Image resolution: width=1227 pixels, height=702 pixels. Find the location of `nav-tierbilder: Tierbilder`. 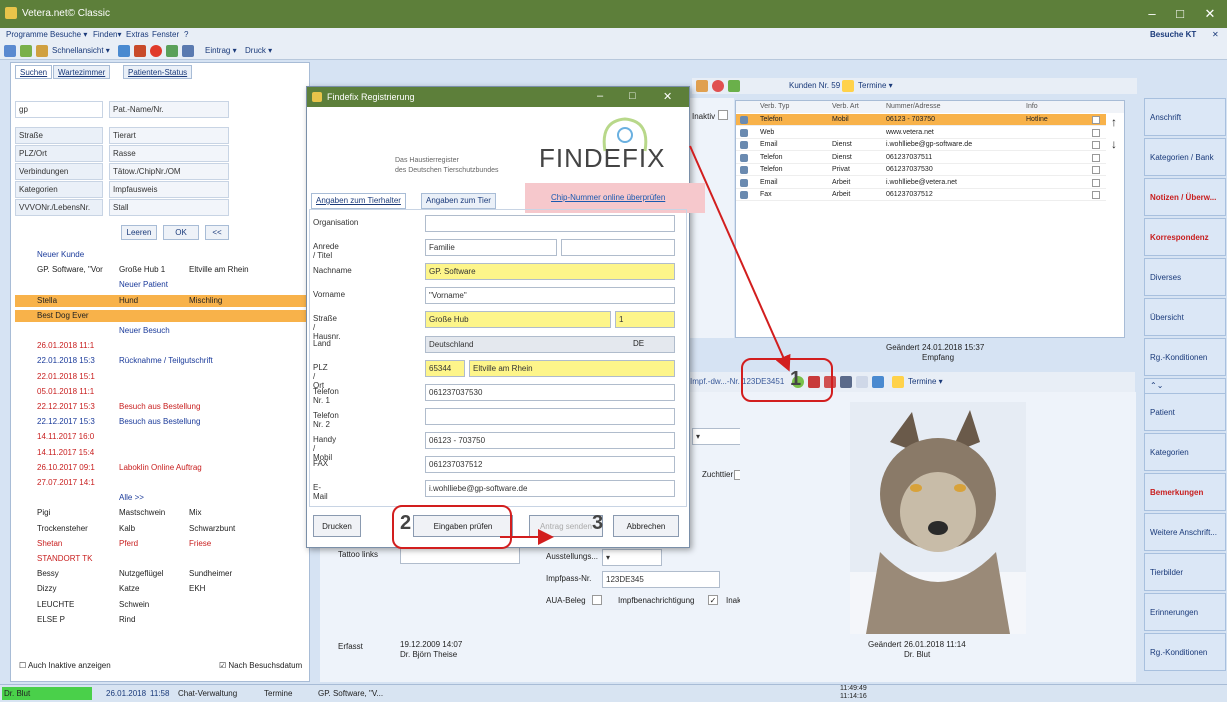

nav-tierbilder: Tierbilder is located at coordinates (1185, 572).